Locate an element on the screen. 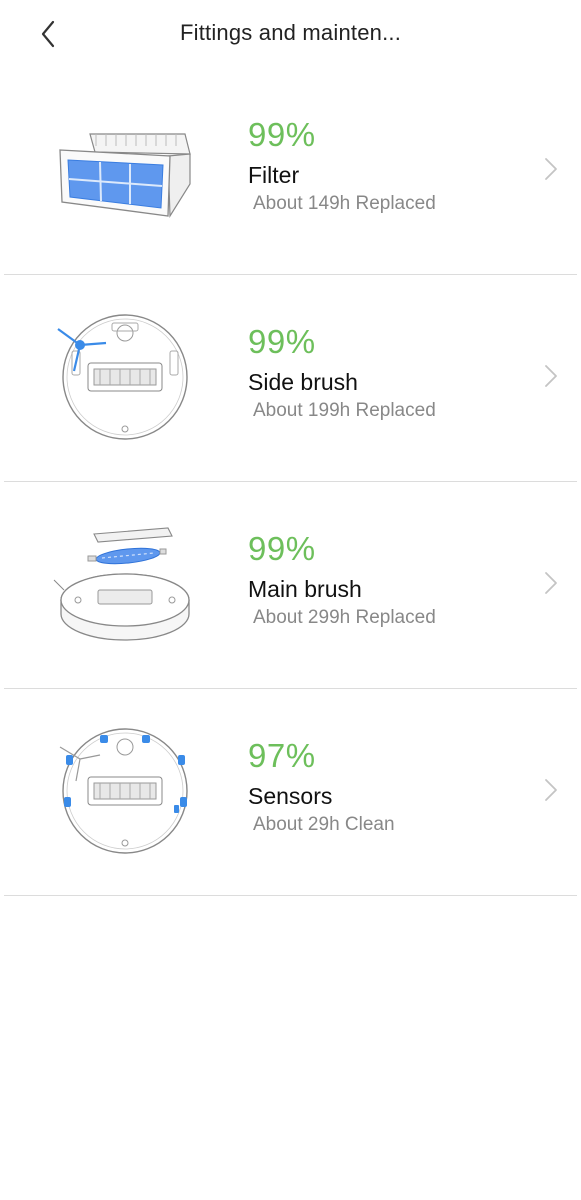  fitting-subtitle: About 149h Replaced is located at coordinates (344, 204).